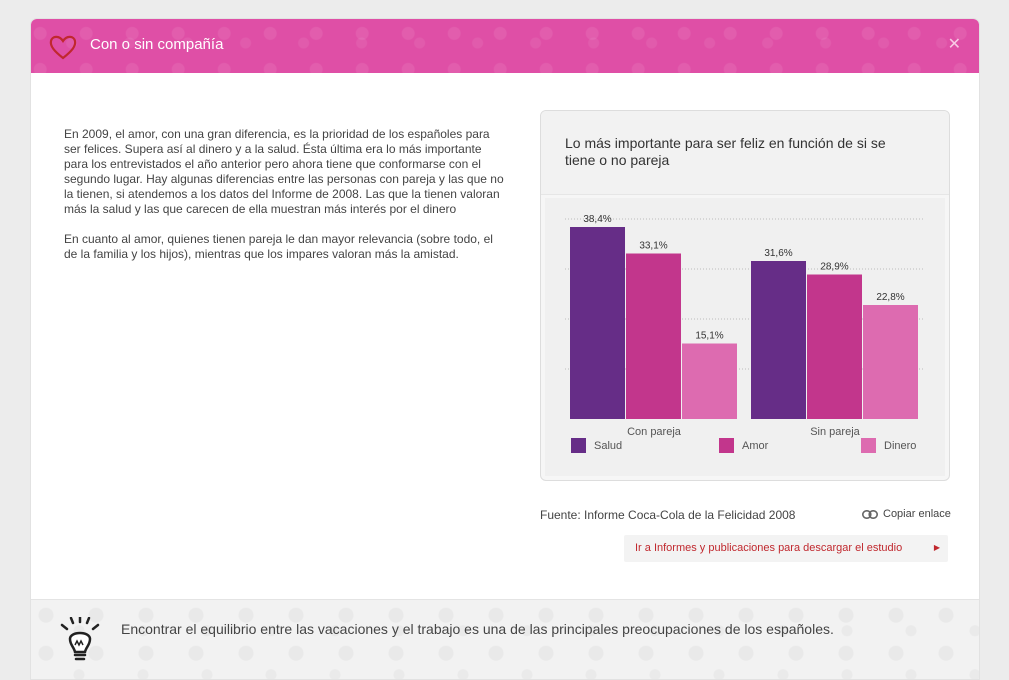 The width and height of the screenshot is (1009, 680). I want to click on legend-label-amor: Amor, so click(755, 446).